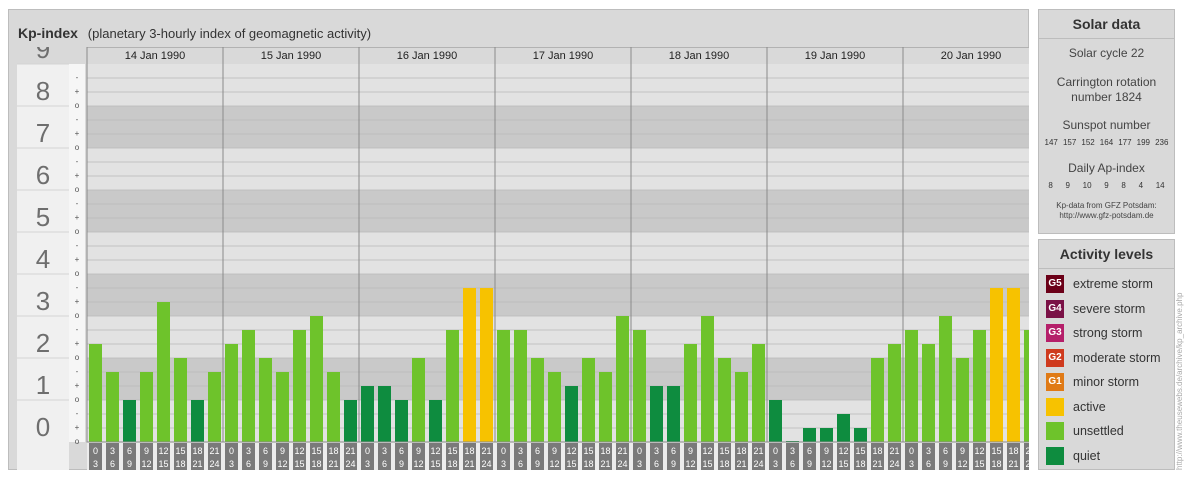  Describe the element at coordinates (1106, 82) in the screenshot. I see `carrington-line-1: Carrington rotation` at that location.